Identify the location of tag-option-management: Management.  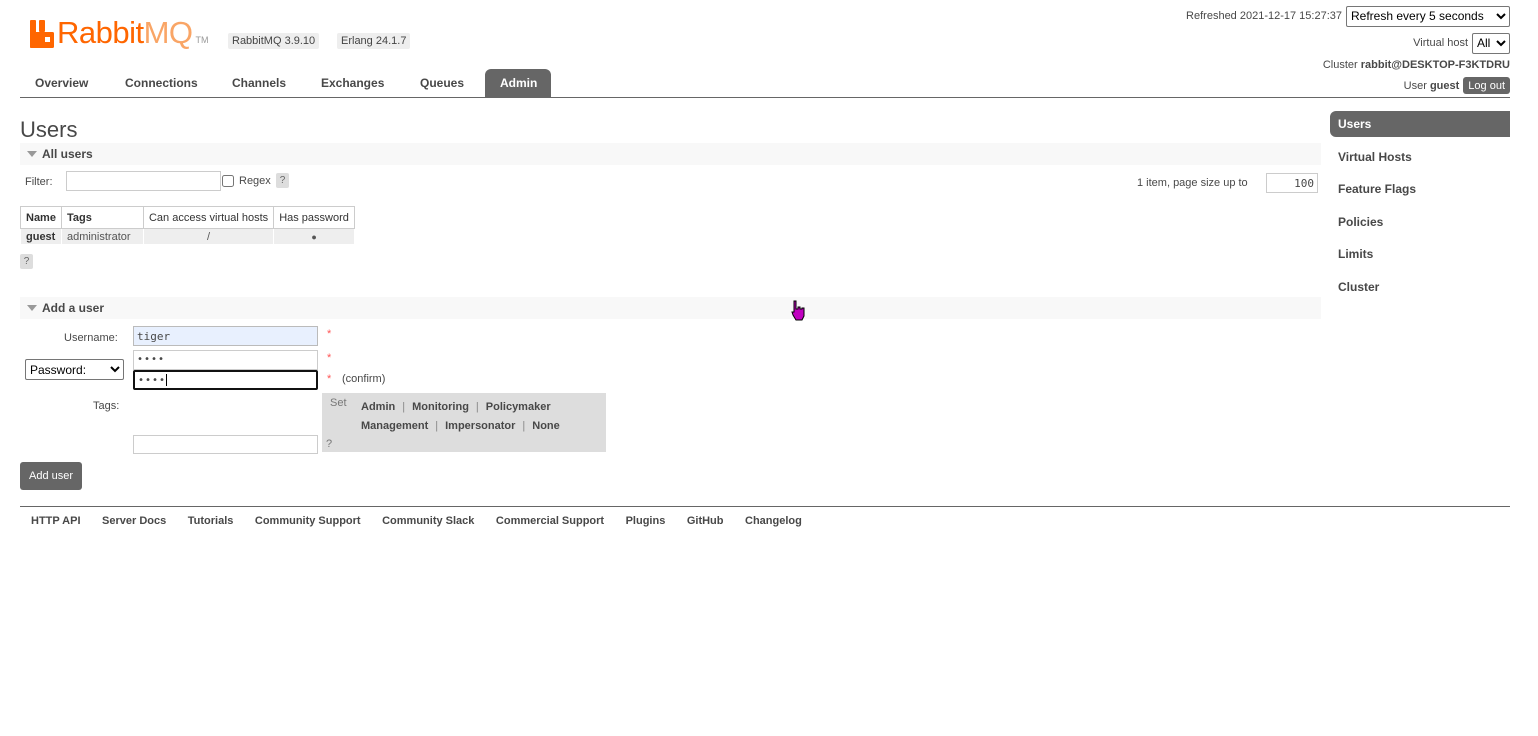
(394, 426).